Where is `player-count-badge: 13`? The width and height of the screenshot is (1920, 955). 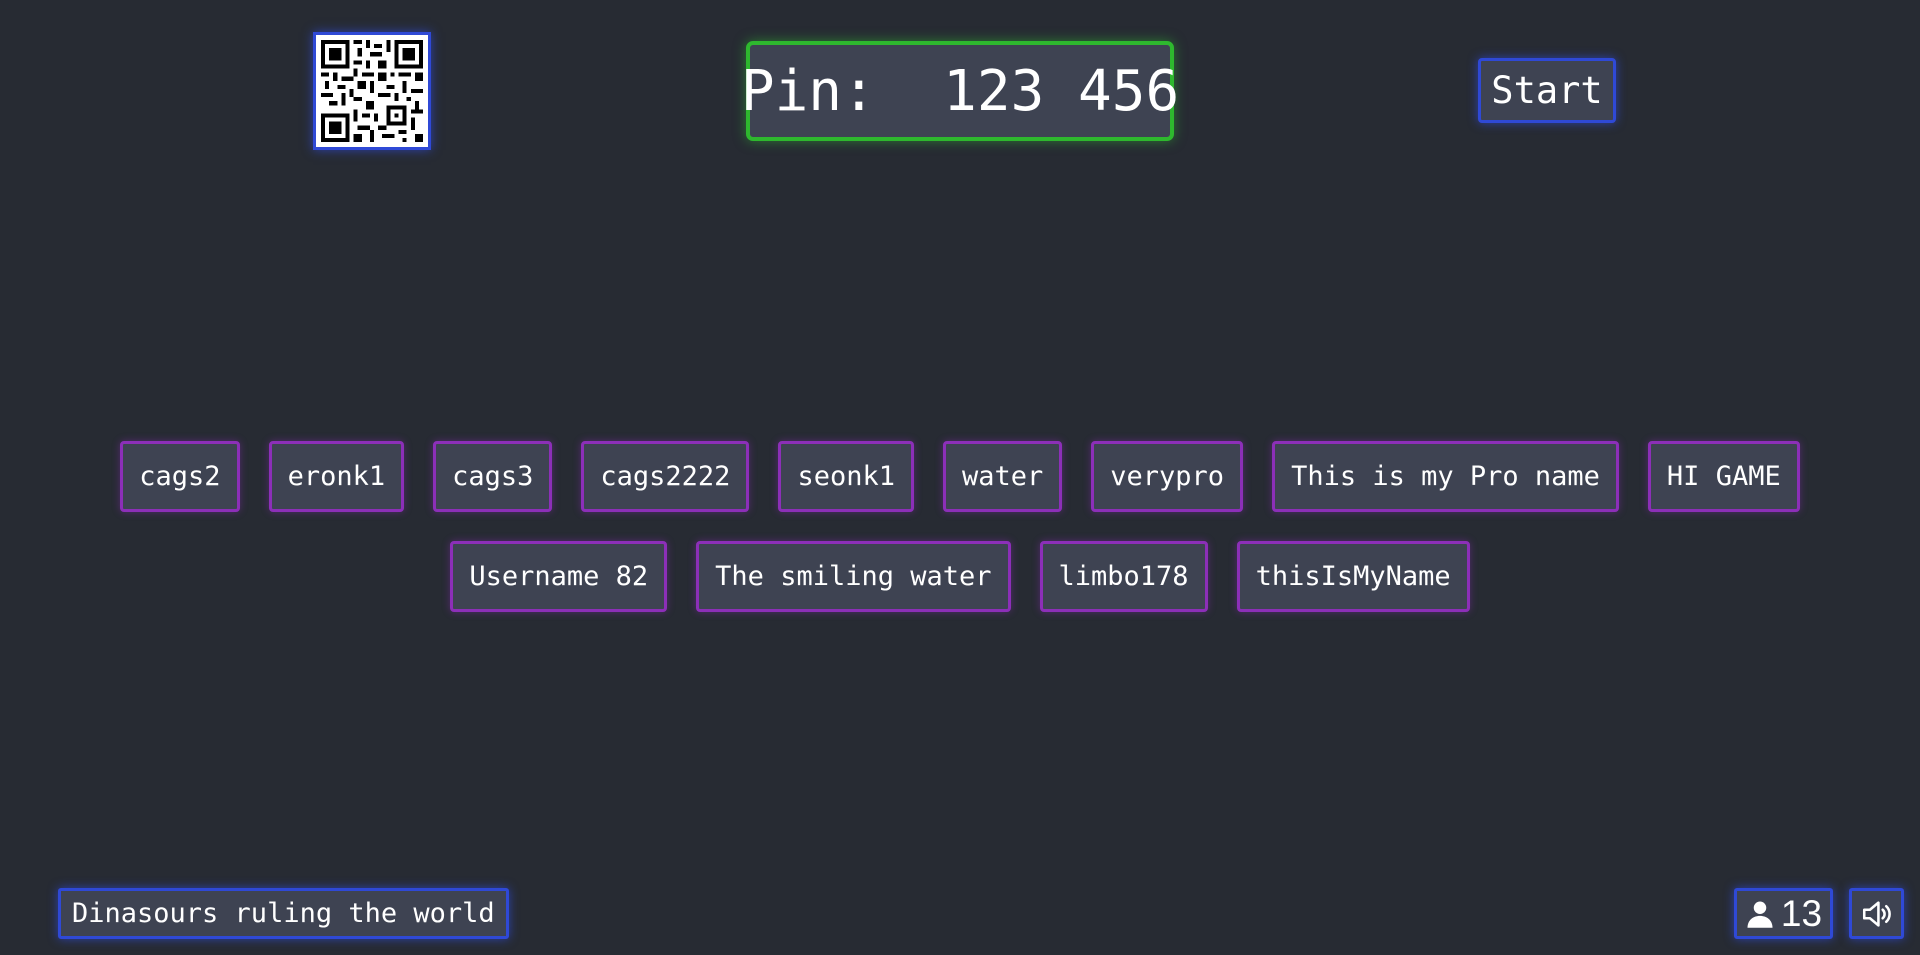 player-count-badge: 13 is located at coordinates (1783, 913).